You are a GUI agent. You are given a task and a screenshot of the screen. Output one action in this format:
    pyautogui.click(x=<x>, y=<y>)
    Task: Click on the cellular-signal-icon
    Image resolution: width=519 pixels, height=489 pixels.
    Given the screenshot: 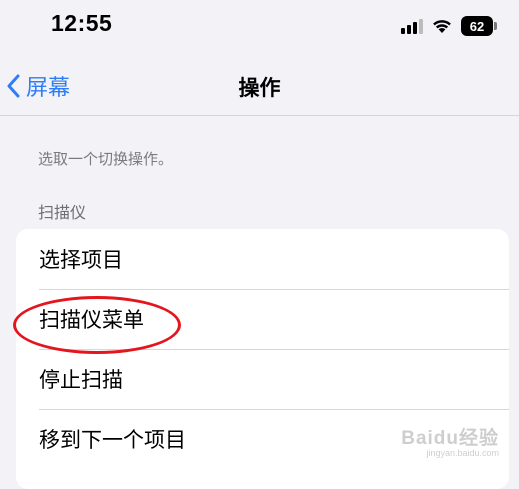 What is the action you would take?
    pyautogui.click(x=412, y=26)
    